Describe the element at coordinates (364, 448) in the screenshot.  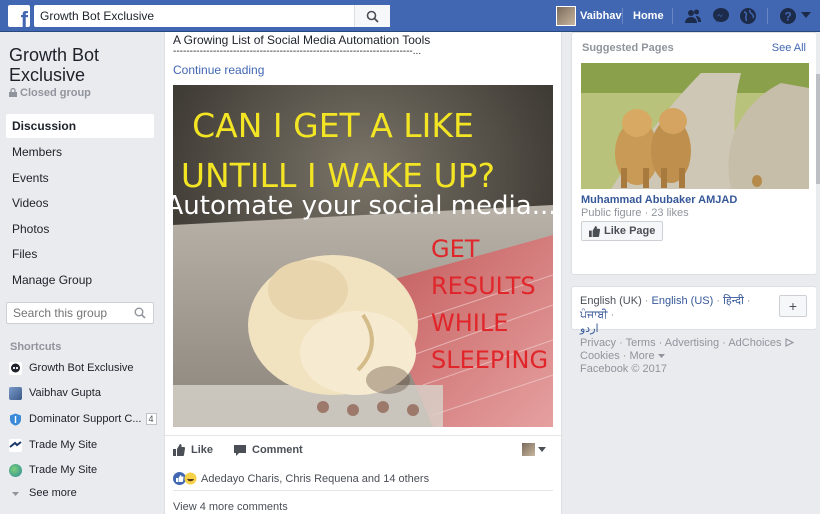
I see `post-actions: Like Comment` at that location.